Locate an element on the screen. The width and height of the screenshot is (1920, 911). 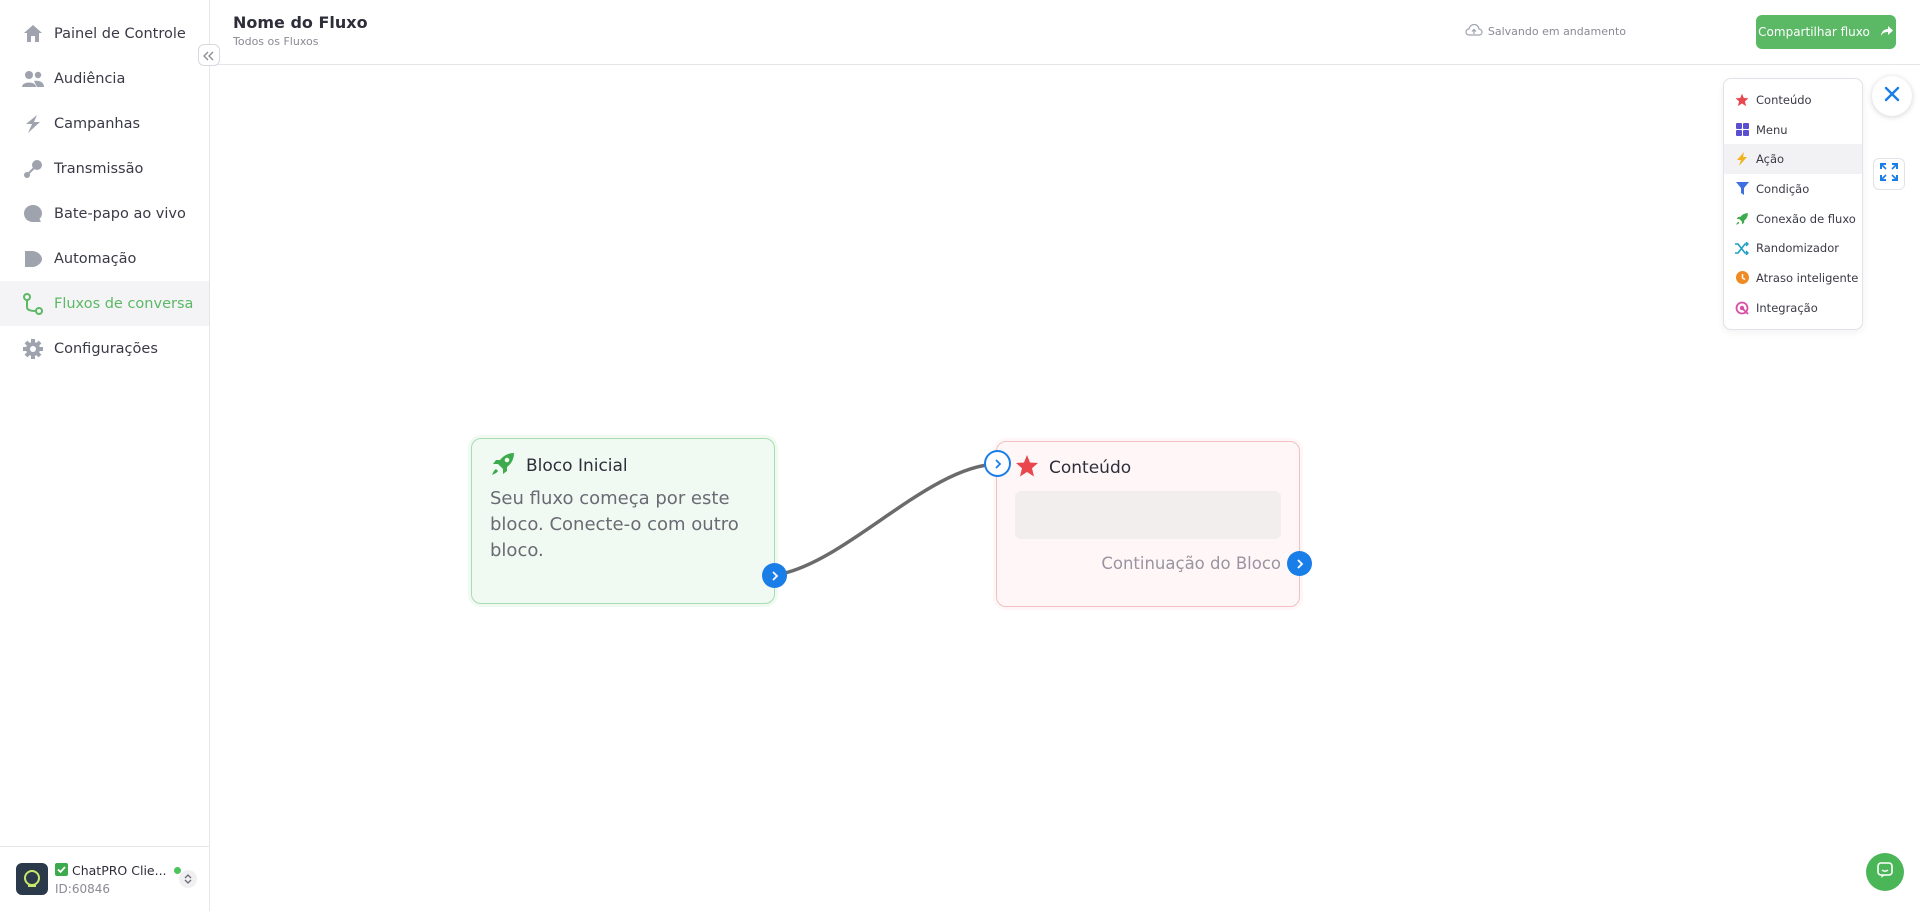
menu-item-label: Atraso inteligente is located at coordinates (1807, 277).